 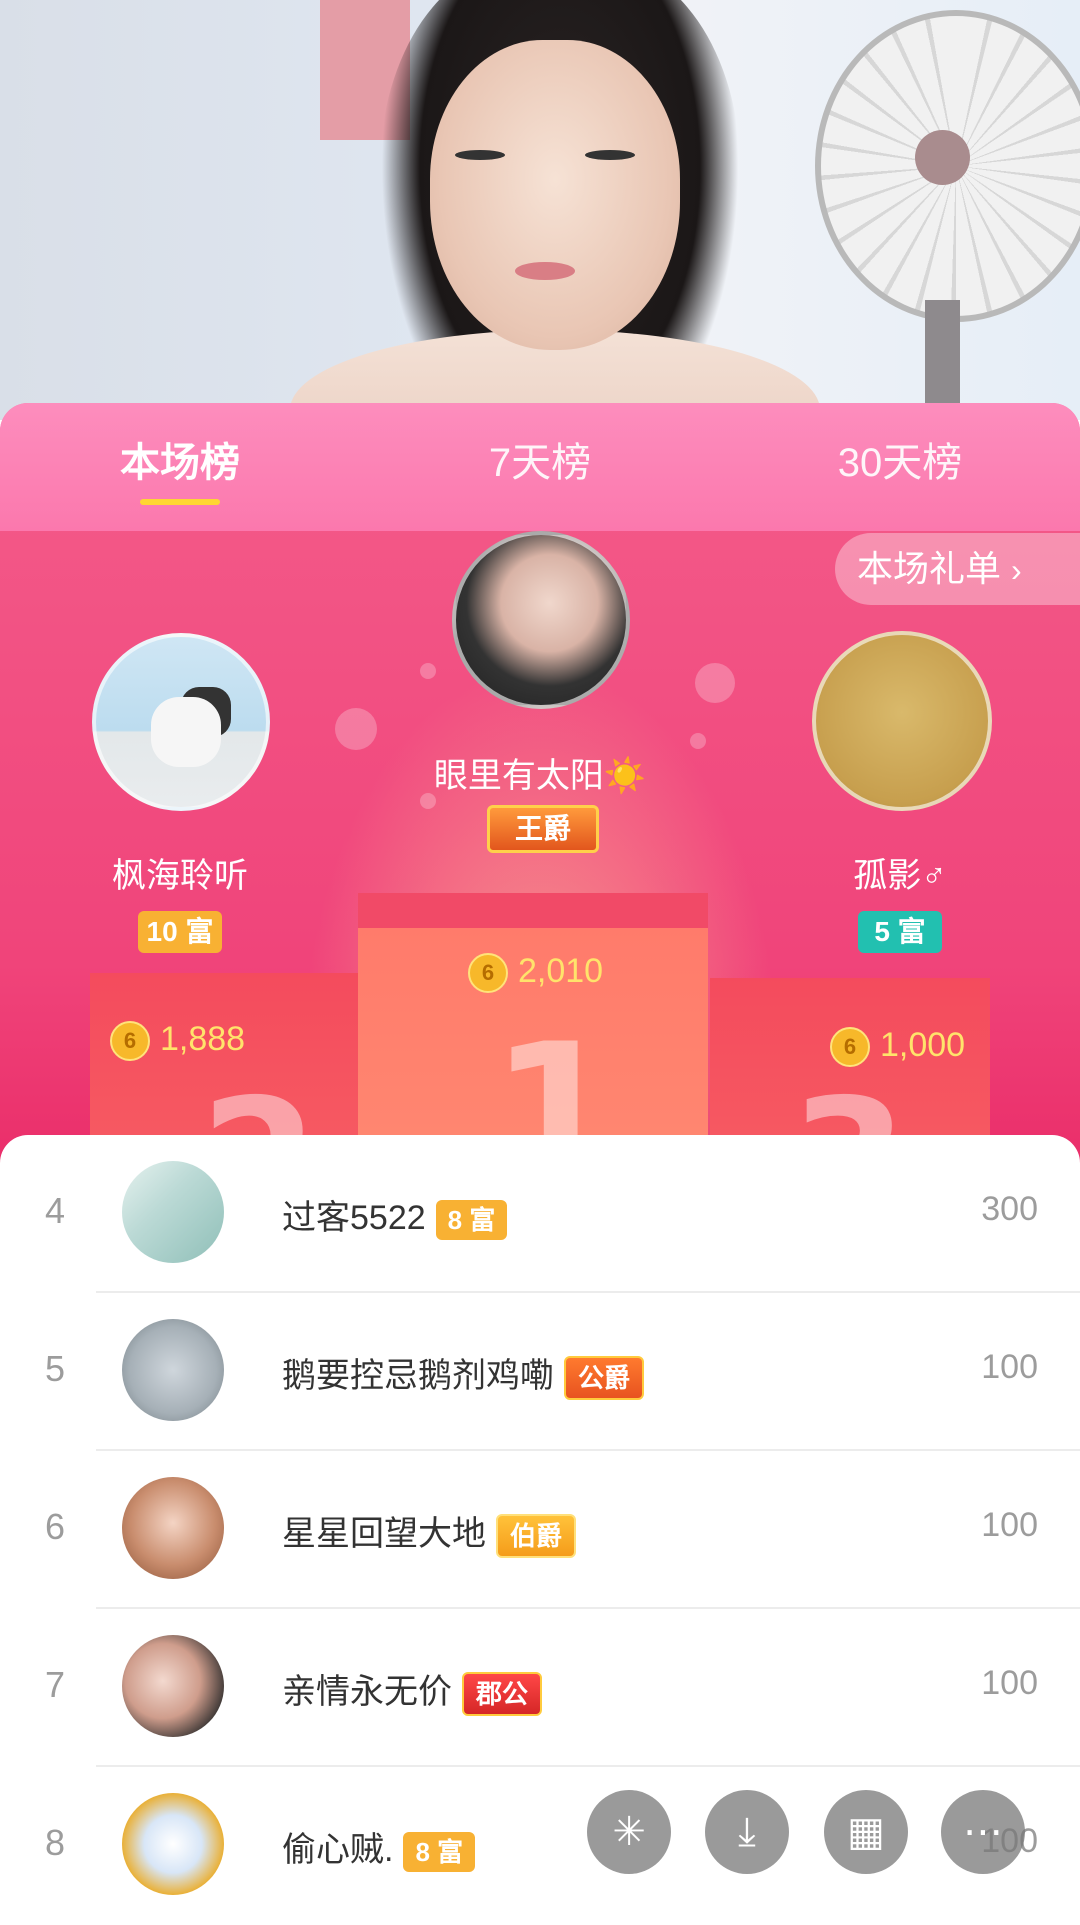 I want to click on user-name: 偷心贼., so click(x=338, y=1850).